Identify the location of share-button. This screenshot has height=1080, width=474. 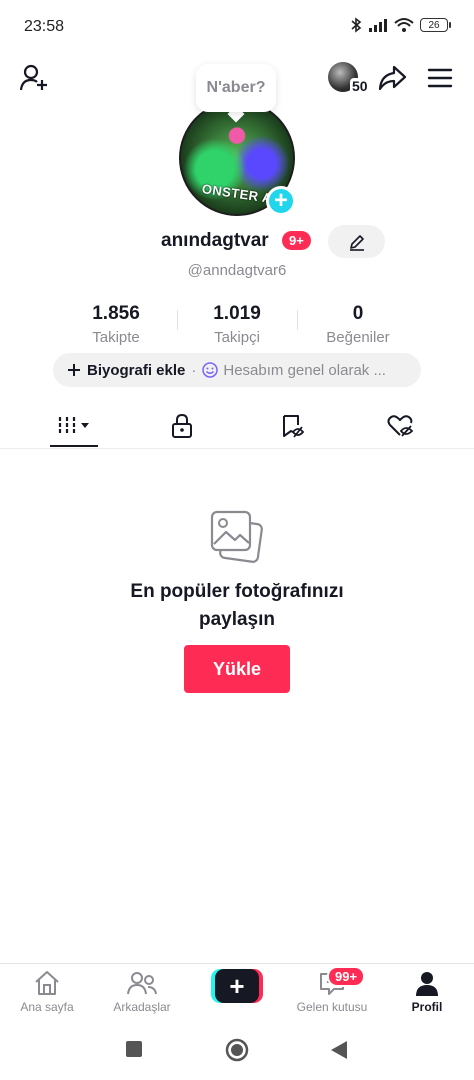
(392, 78).